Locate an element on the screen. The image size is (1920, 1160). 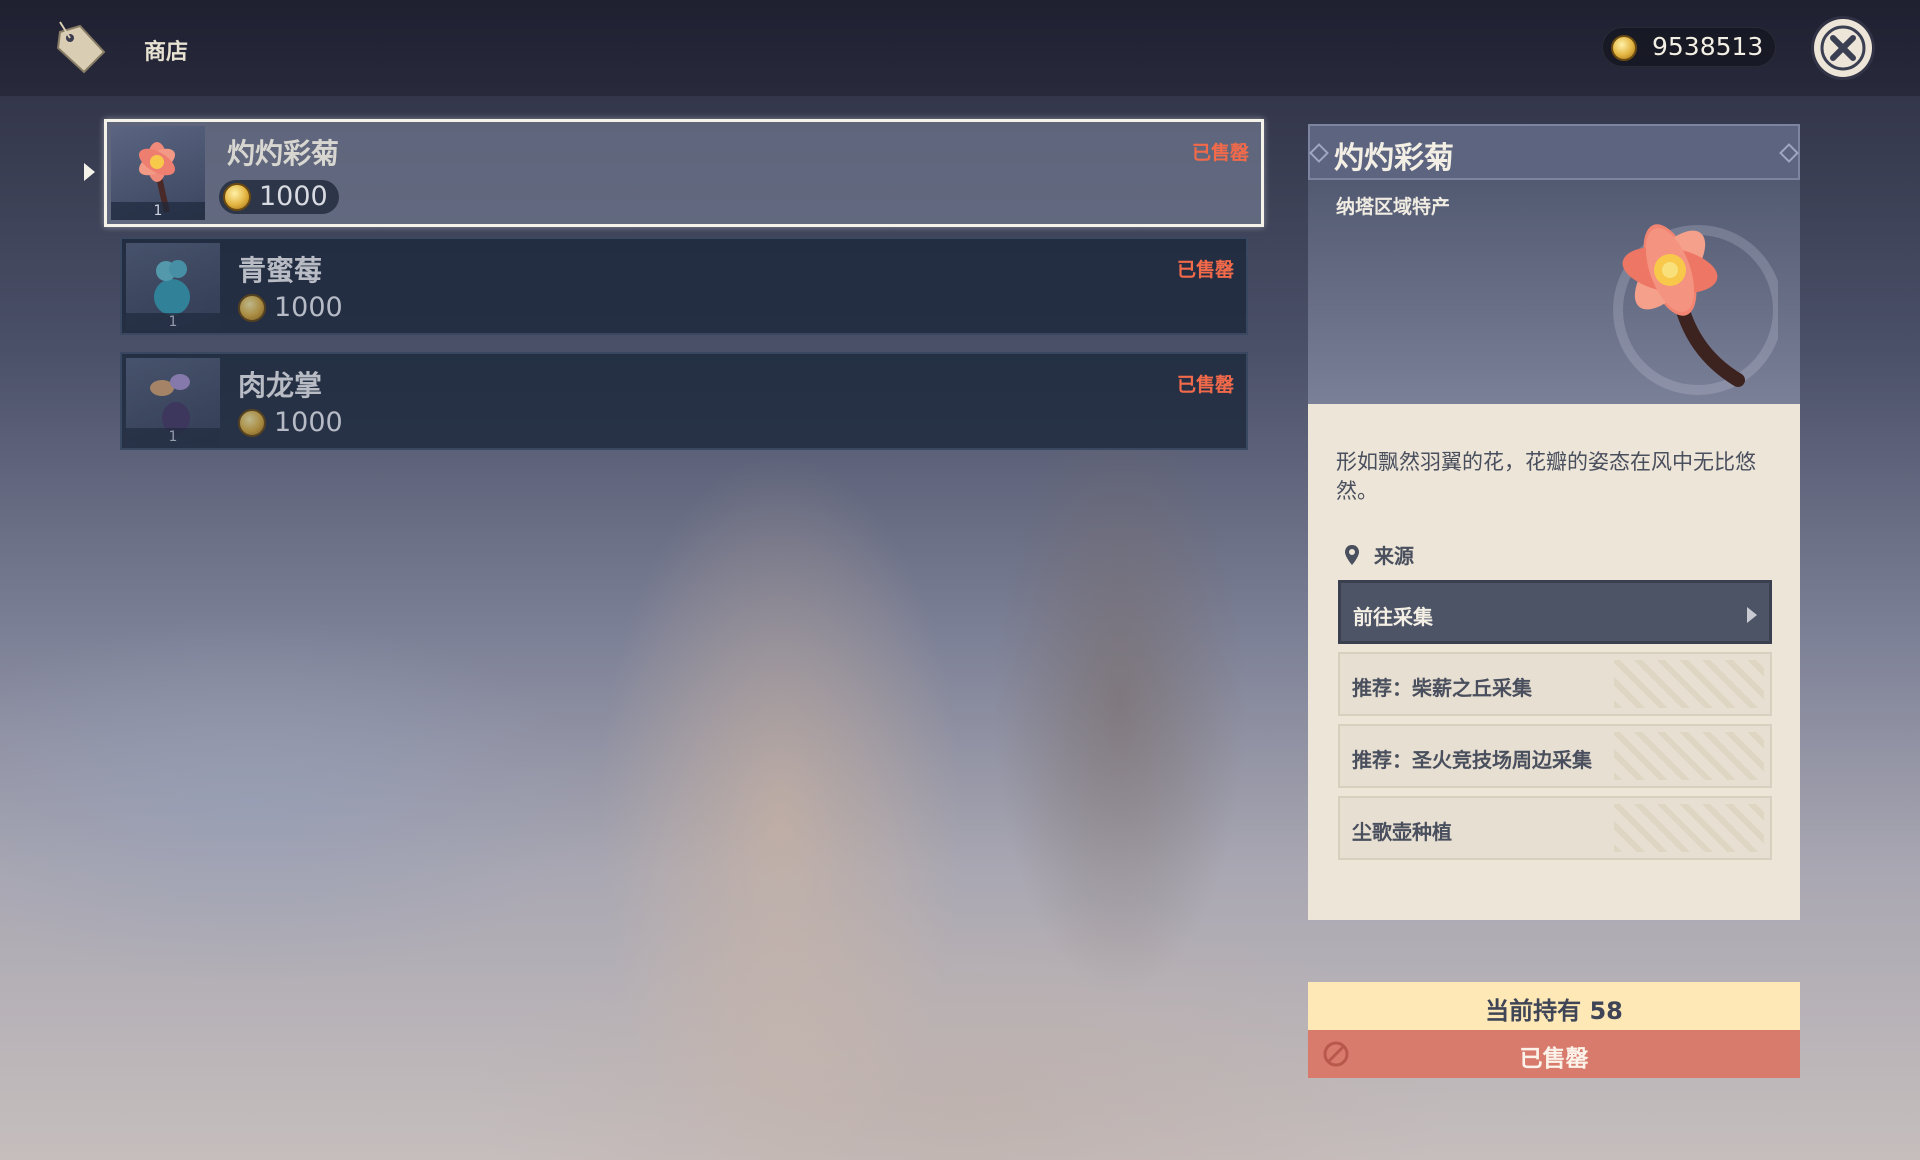
source-button-label: 前往采集 is located at coordinates (1393, 617).